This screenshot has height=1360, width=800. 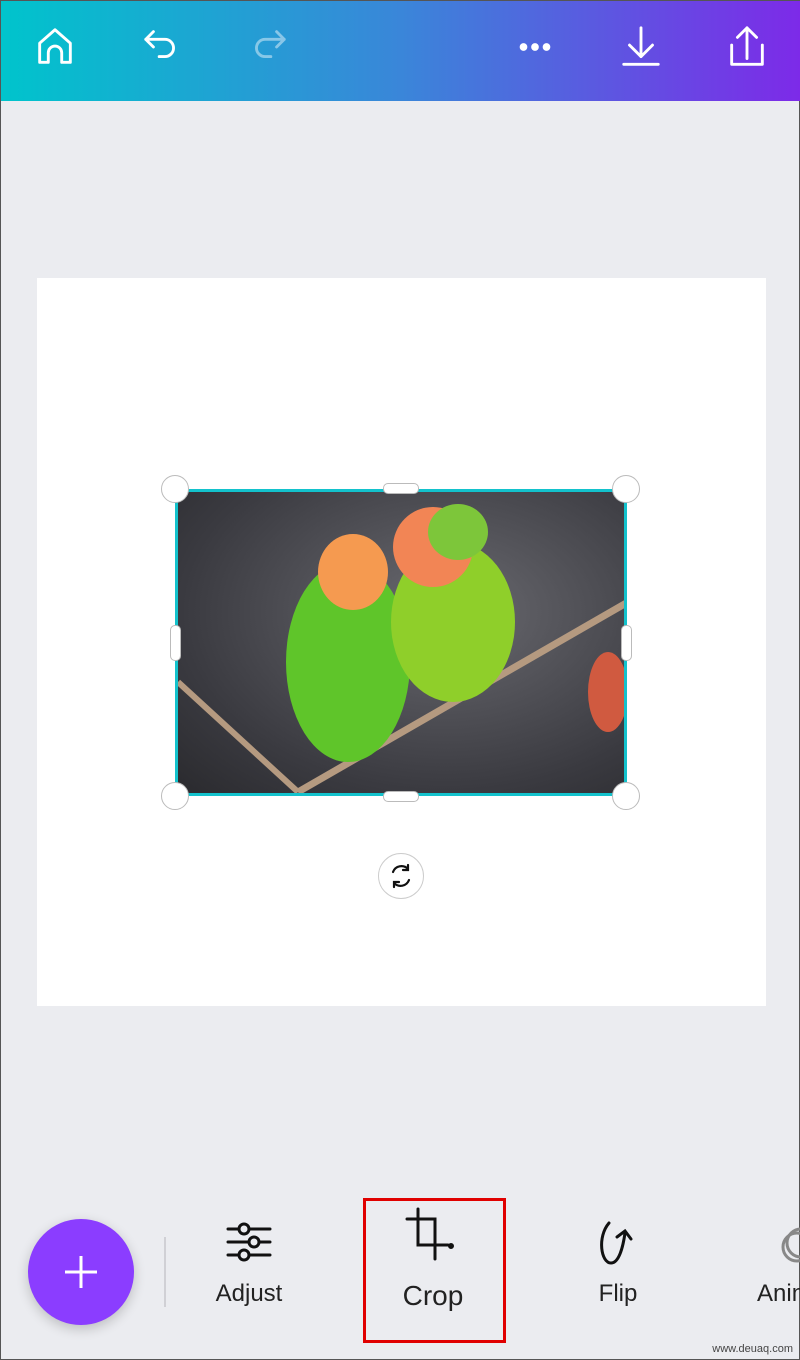 What do you see at coordinates (752, 1349) in the screenshot?
I see `watermark: www.deuaq.com` at bounding box center [752, 1349].